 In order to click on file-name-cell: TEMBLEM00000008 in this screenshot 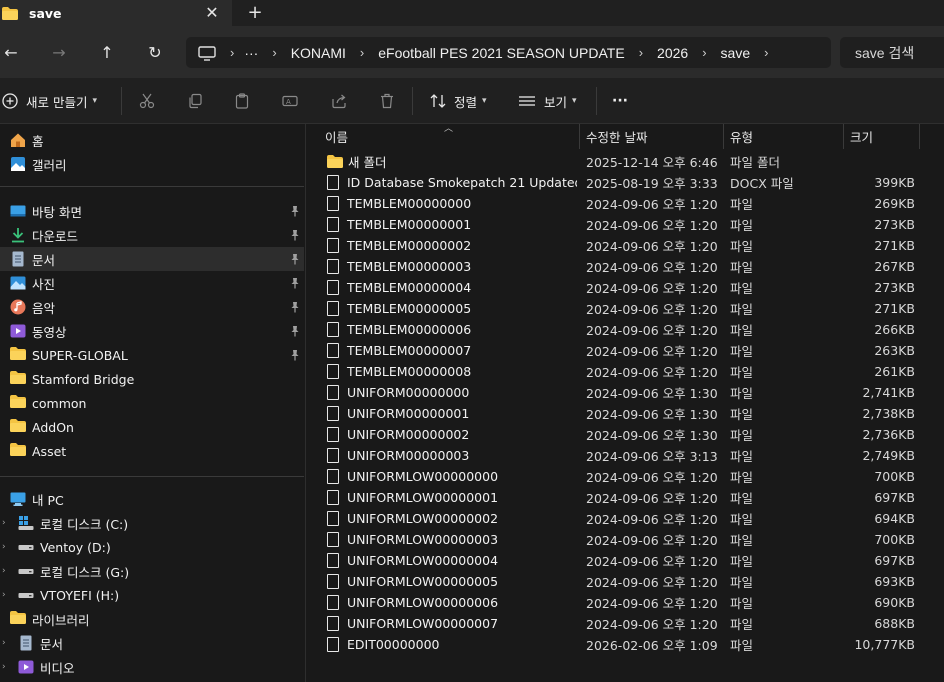, I will do `click(452, 371)`.